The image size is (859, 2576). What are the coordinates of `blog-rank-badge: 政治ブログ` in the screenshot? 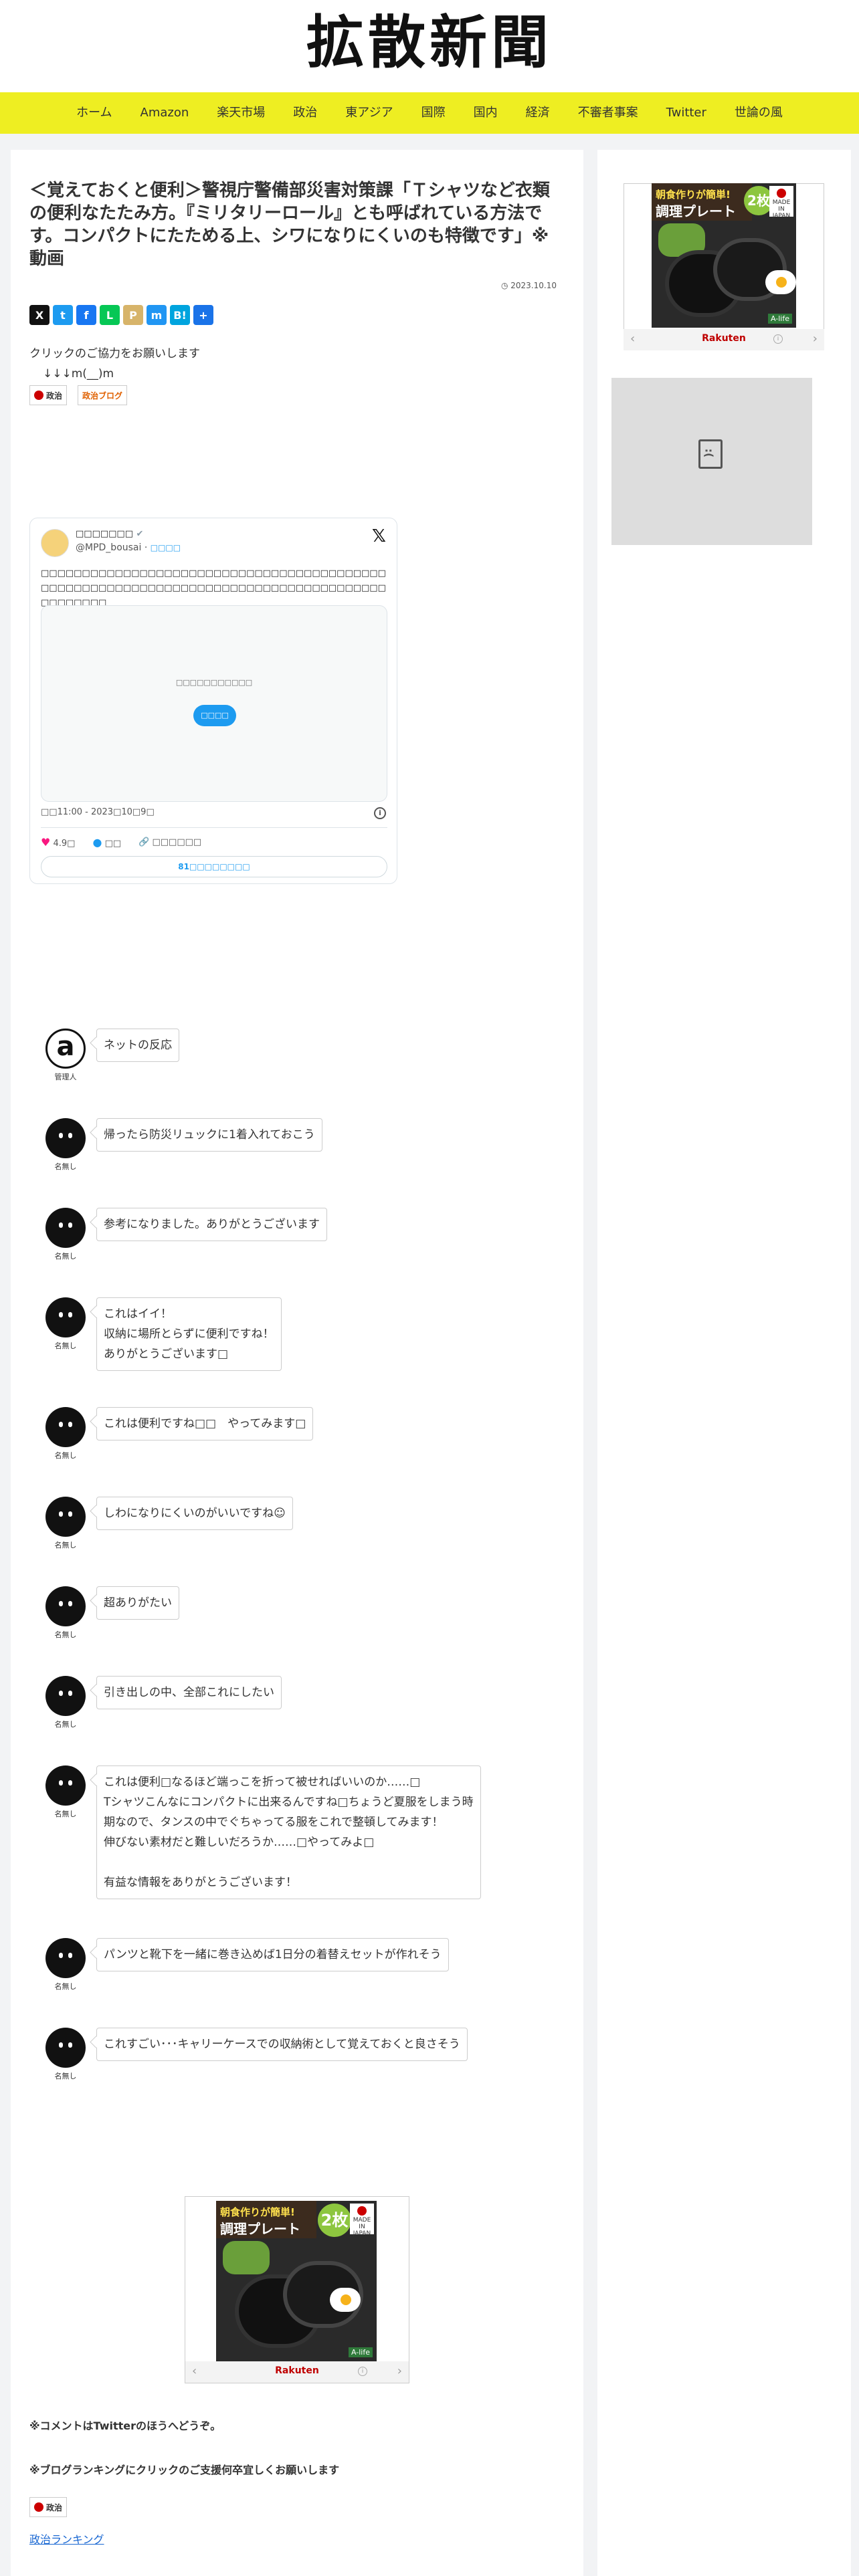 It's located at (103, 395).